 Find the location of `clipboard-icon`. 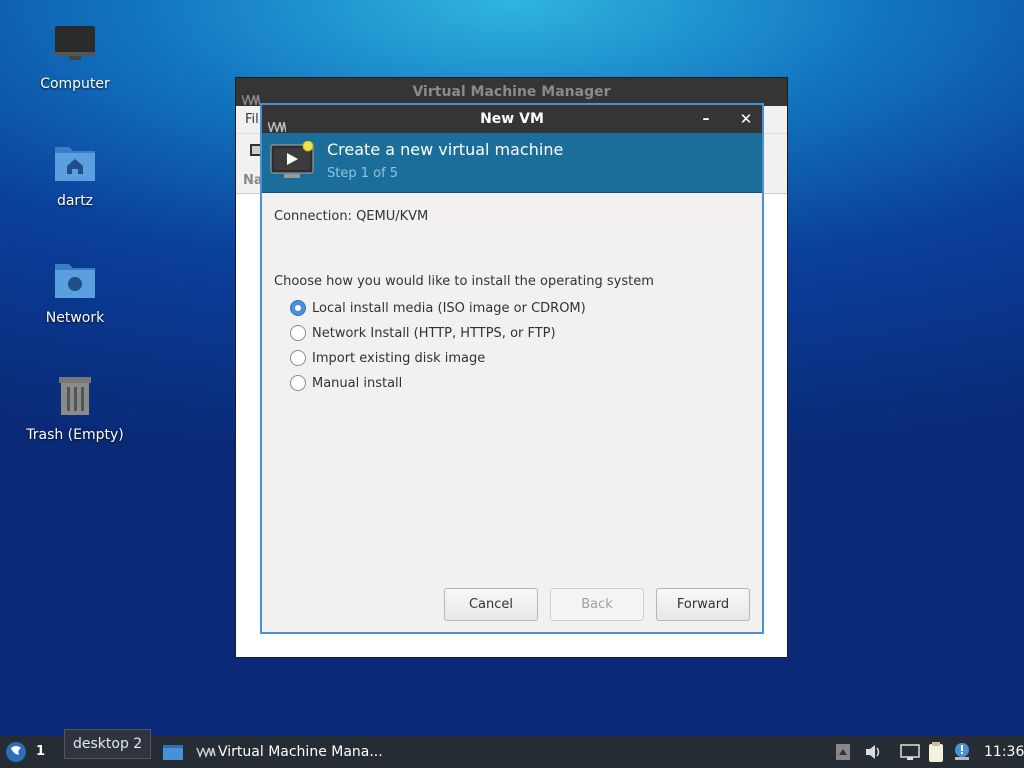

clipboard-icon is located at coordinates (936, 752).